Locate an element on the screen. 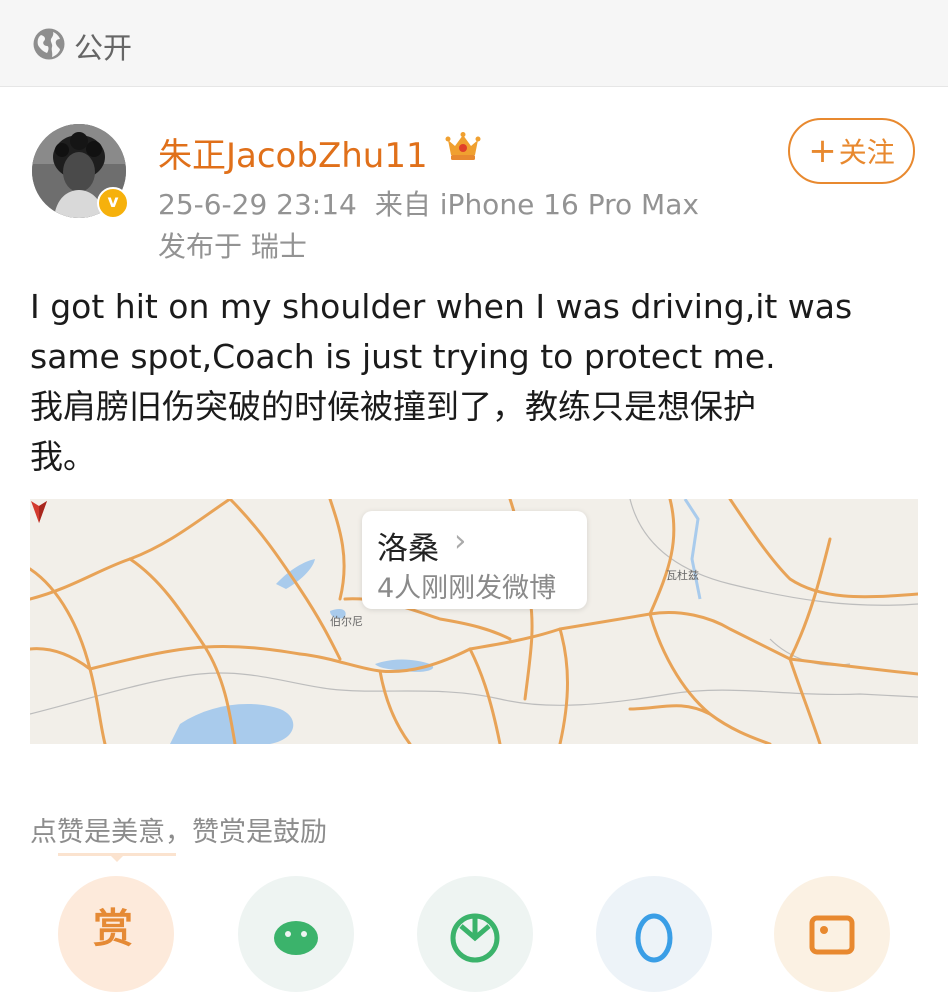  share-qq-button is located at coordinates (654, 934).